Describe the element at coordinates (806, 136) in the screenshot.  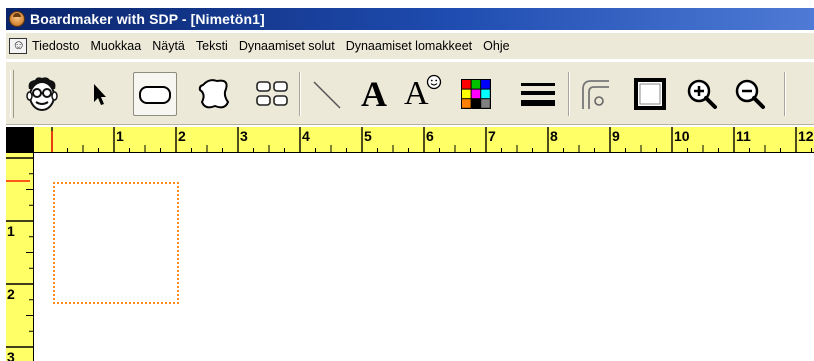
I see `ruler-label: 12` at that location.